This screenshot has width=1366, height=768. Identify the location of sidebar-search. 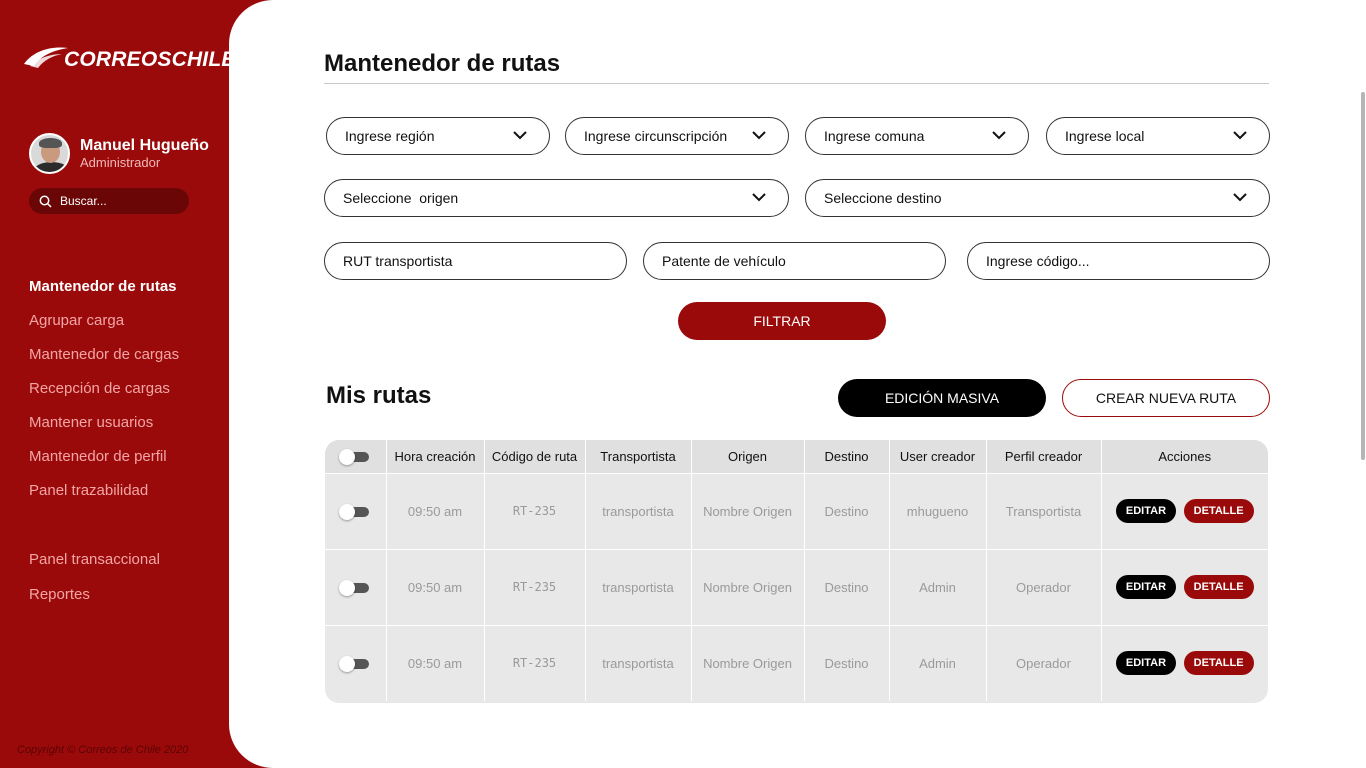
(109, 201).